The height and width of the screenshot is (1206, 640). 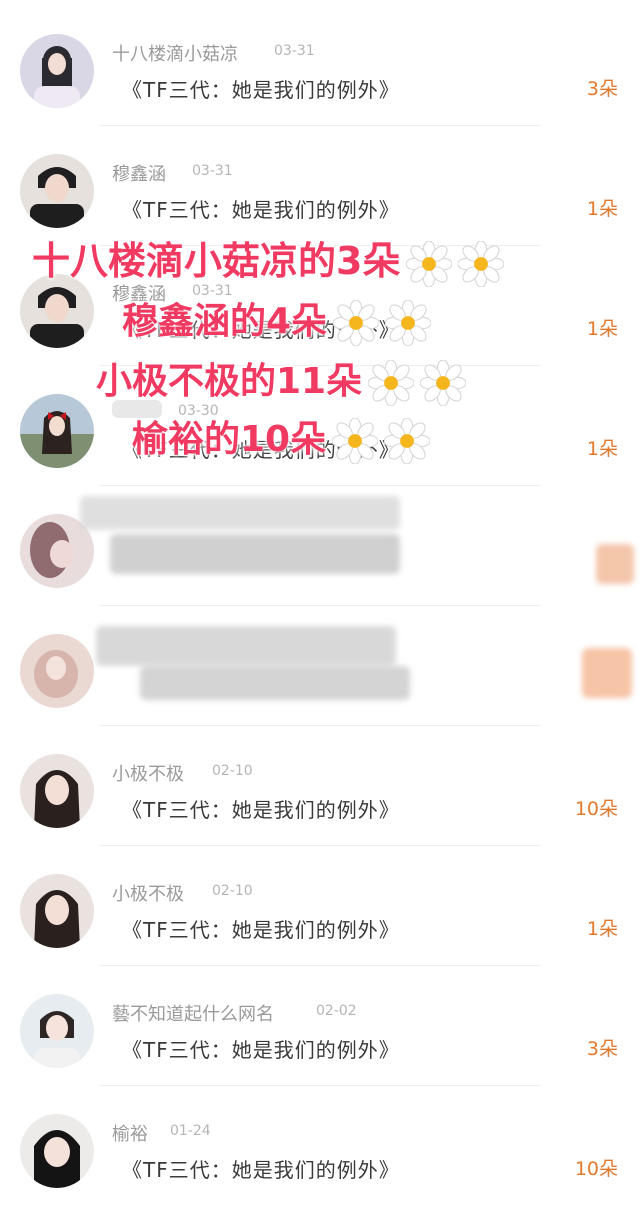 What do you see at coordinates (320, 426) in the screenshot?
I see `list-item: 03-30 《TF三代：她是我们的例外》 1朵` at bounding box center [320, 426].